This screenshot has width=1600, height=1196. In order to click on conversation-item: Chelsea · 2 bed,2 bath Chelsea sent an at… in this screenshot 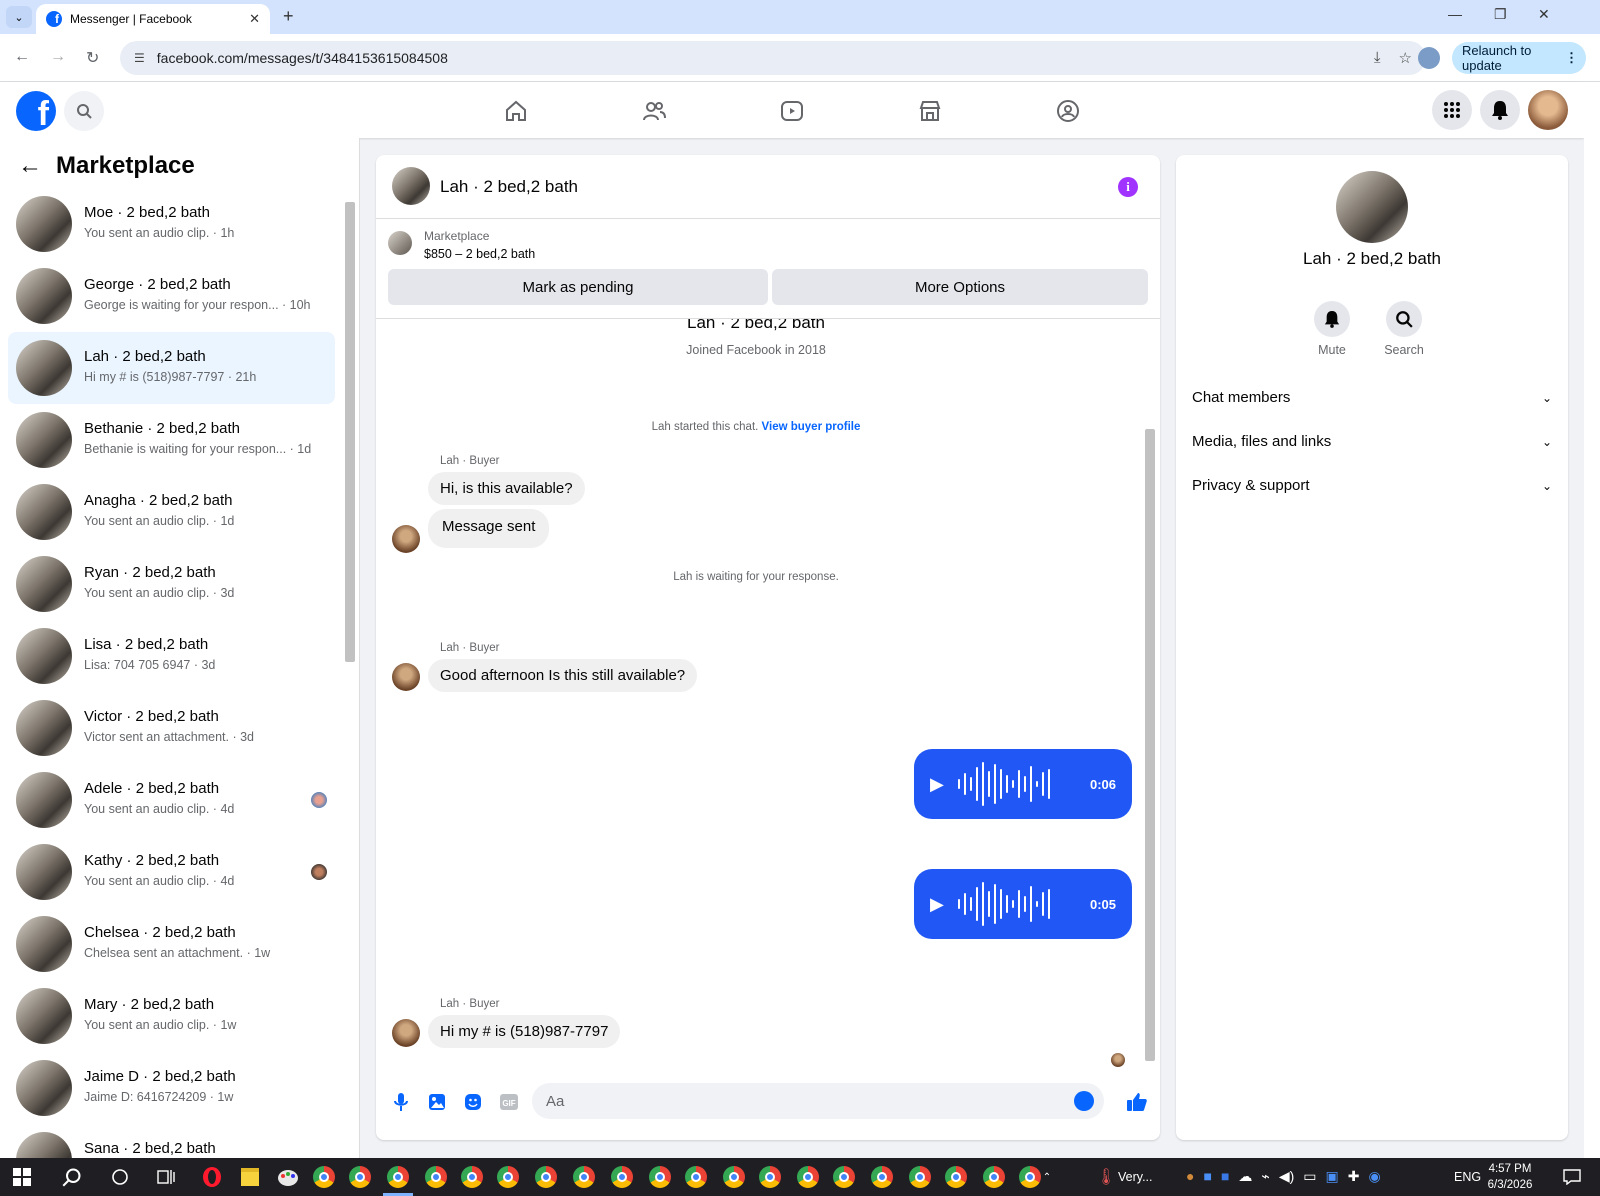, I will do `click(171, 944)`.